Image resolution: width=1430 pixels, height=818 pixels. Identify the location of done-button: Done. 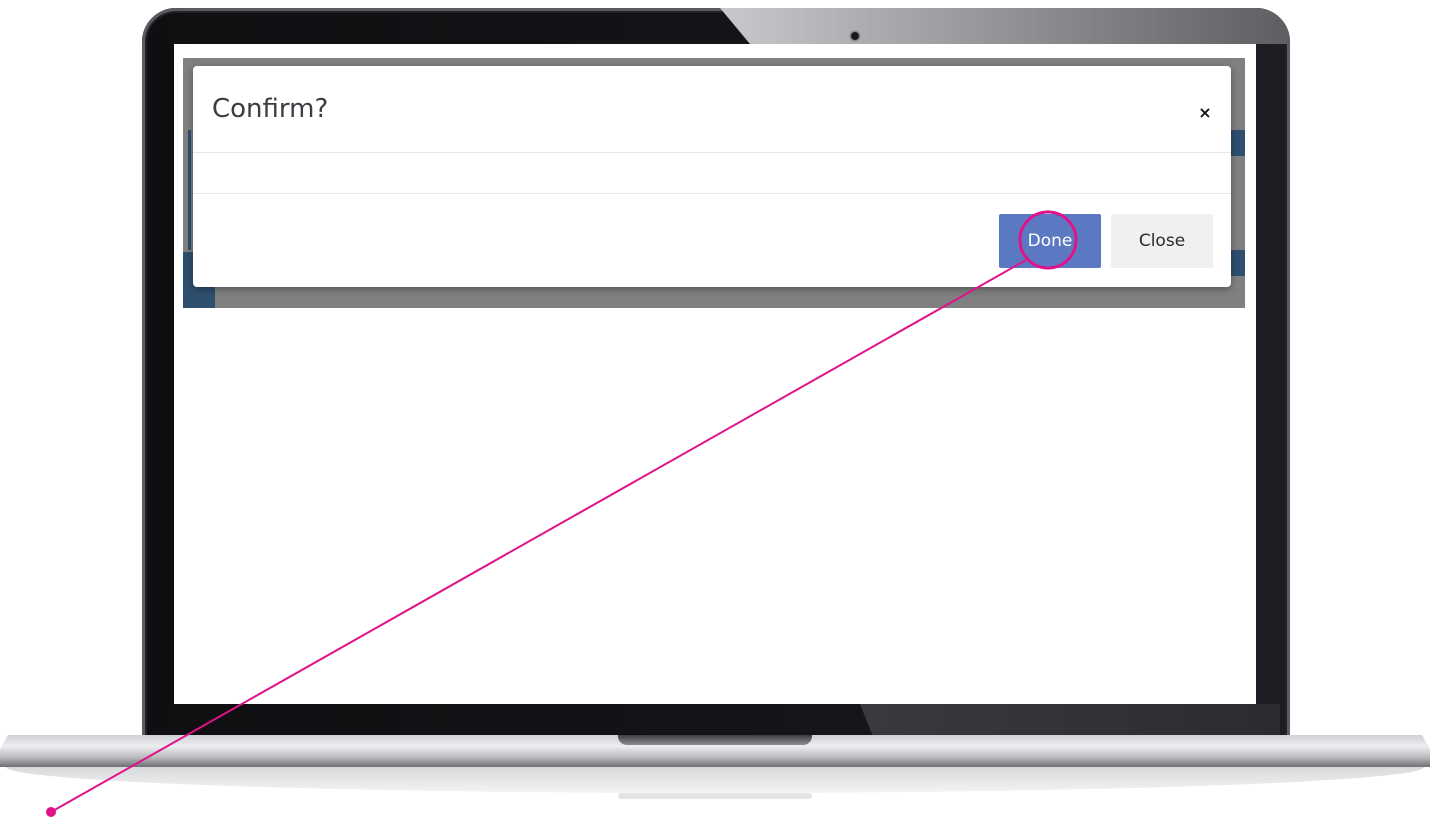
(1050, 241).